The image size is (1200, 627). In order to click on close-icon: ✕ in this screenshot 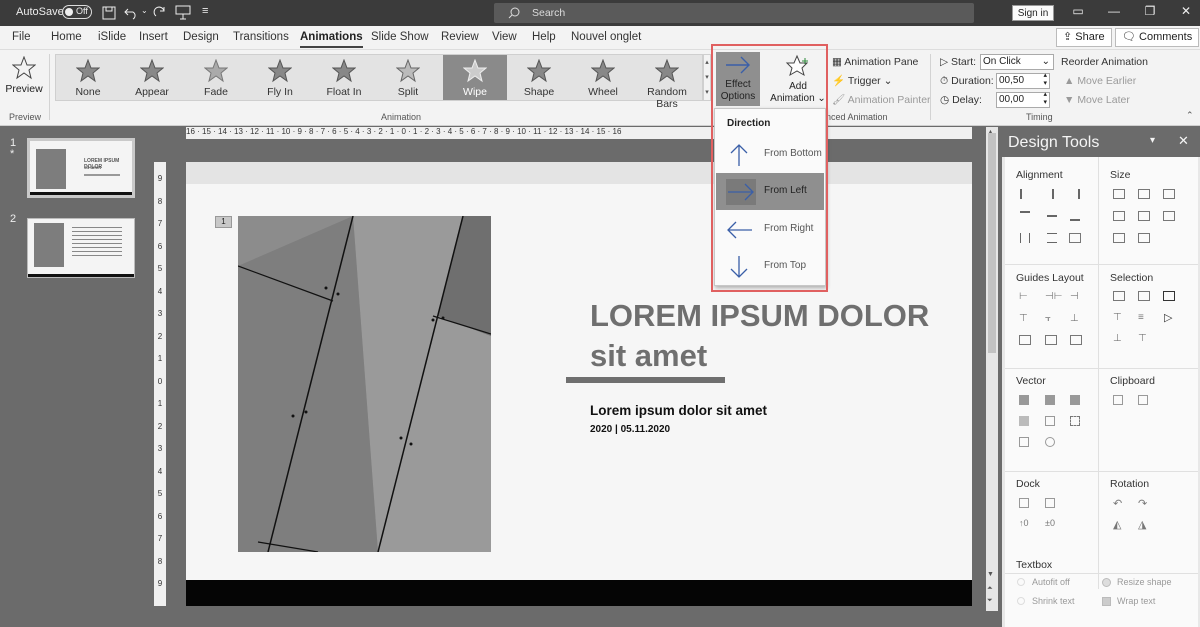, I will do `click(1186, 12)`.